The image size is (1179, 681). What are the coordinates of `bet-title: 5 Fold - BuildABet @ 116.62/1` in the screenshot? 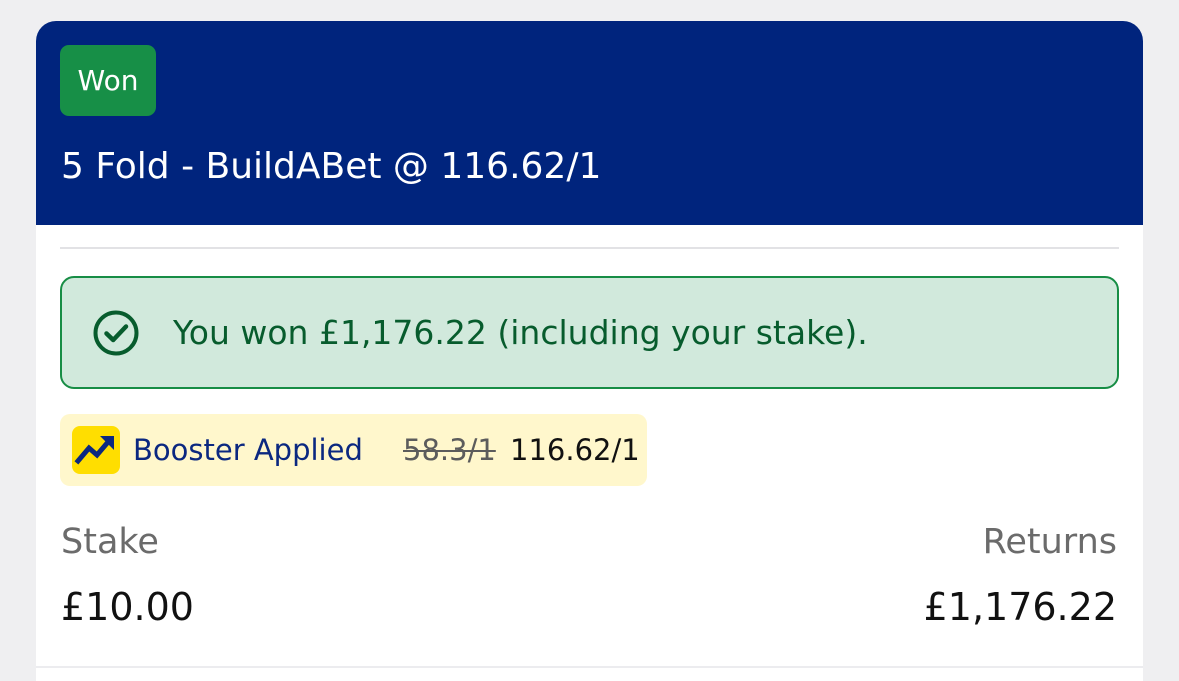 It's located at (331, 166).